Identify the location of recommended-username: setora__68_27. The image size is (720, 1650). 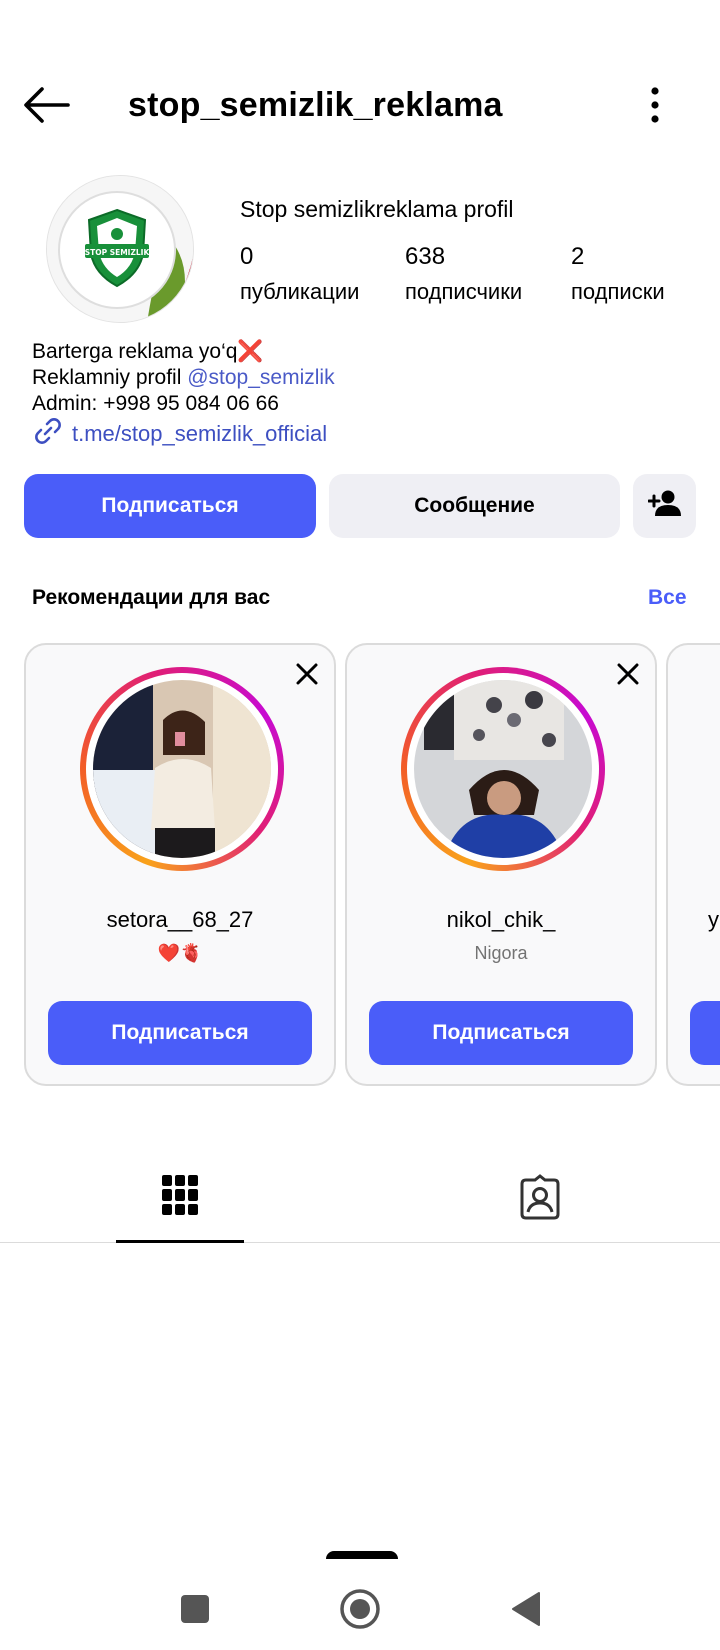
(180, 920).